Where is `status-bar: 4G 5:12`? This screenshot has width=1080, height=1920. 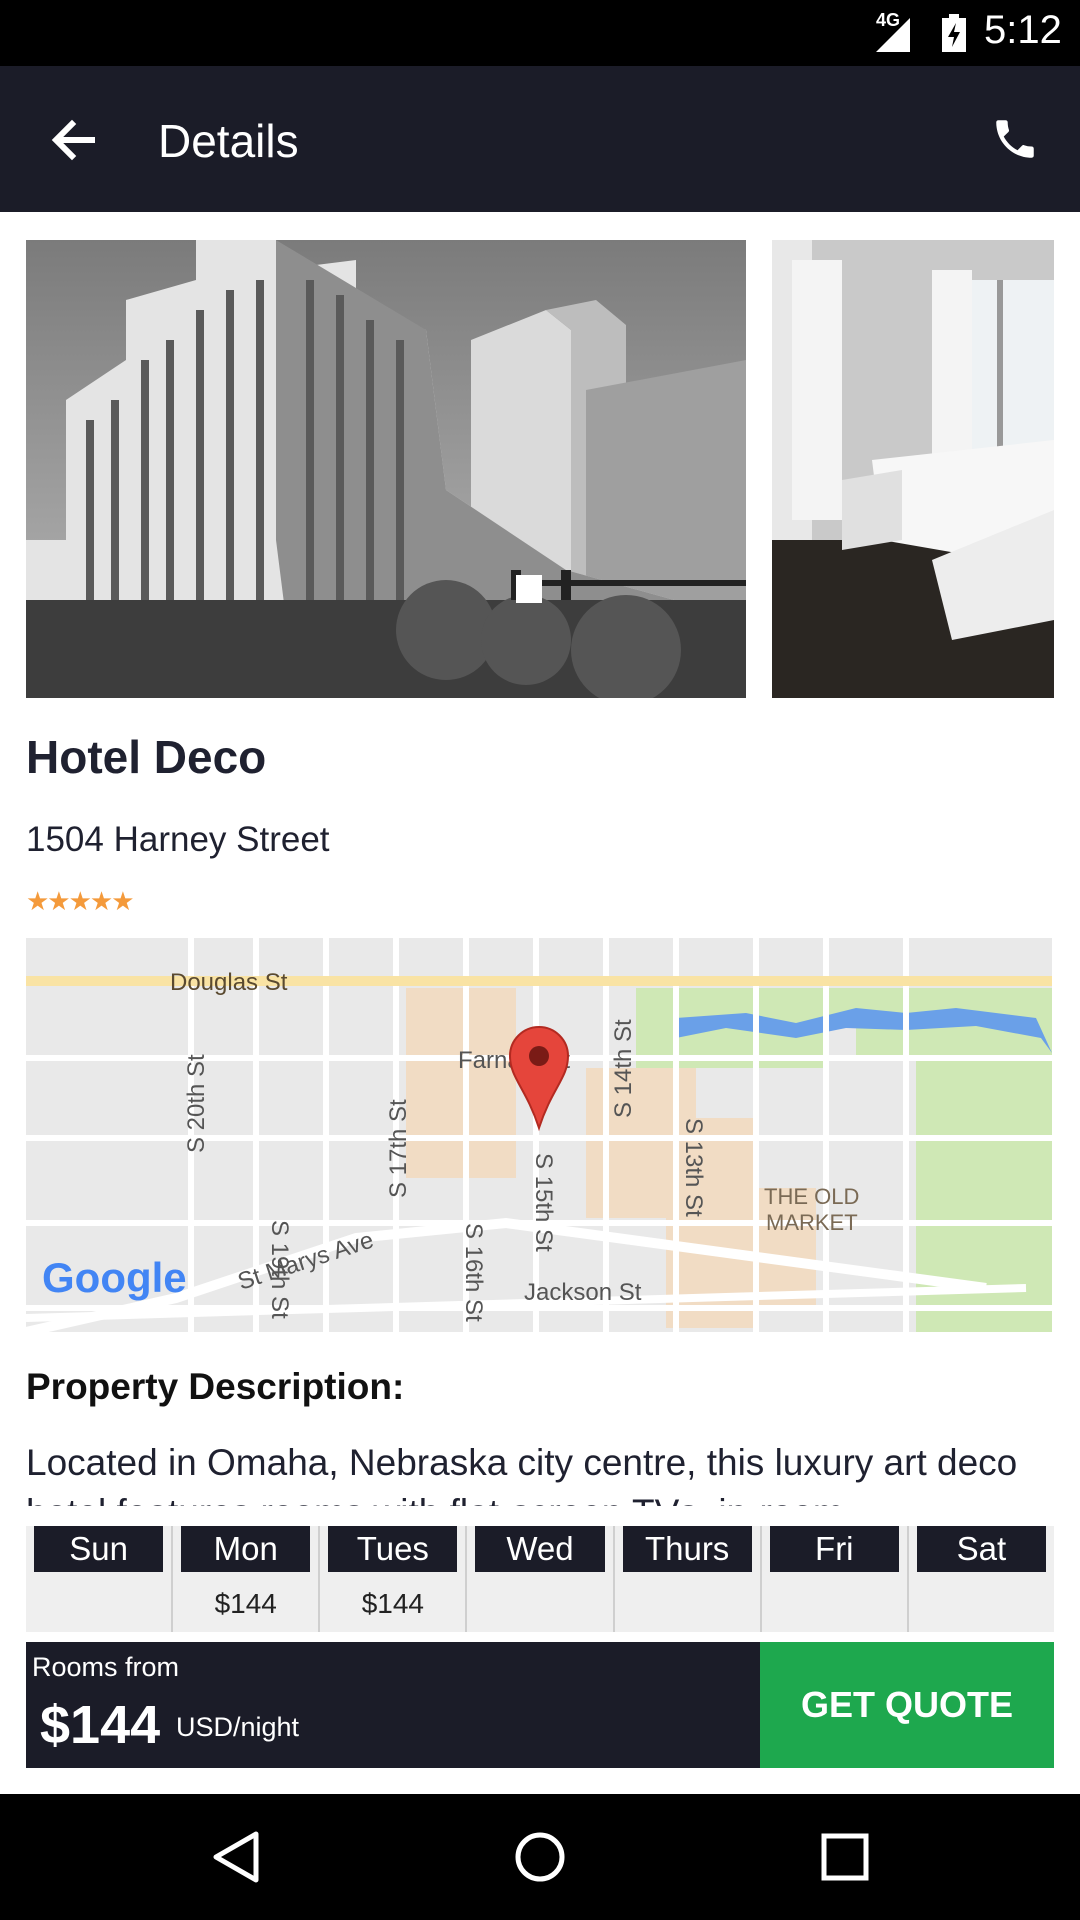
status-bar: 4G 5:12 is located at coordinates (540, 33).